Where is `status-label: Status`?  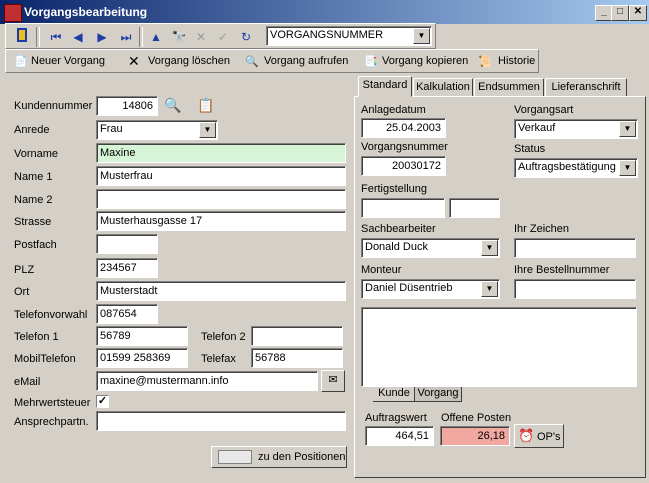 status-label: Status is located at coordinates (530, 149).